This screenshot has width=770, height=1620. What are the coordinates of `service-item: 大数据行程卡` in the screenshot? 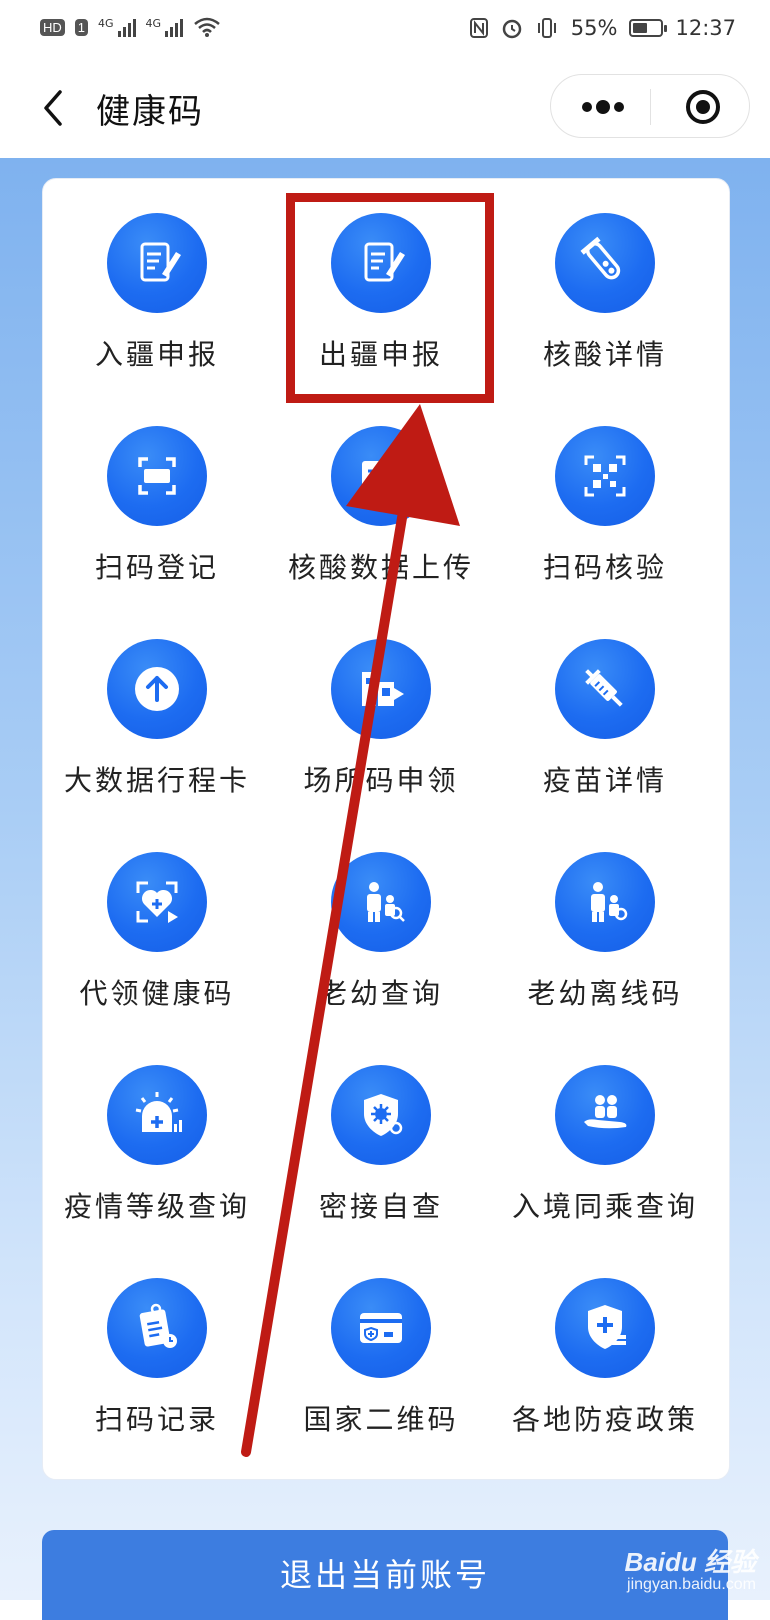 It's located at (157, 739).